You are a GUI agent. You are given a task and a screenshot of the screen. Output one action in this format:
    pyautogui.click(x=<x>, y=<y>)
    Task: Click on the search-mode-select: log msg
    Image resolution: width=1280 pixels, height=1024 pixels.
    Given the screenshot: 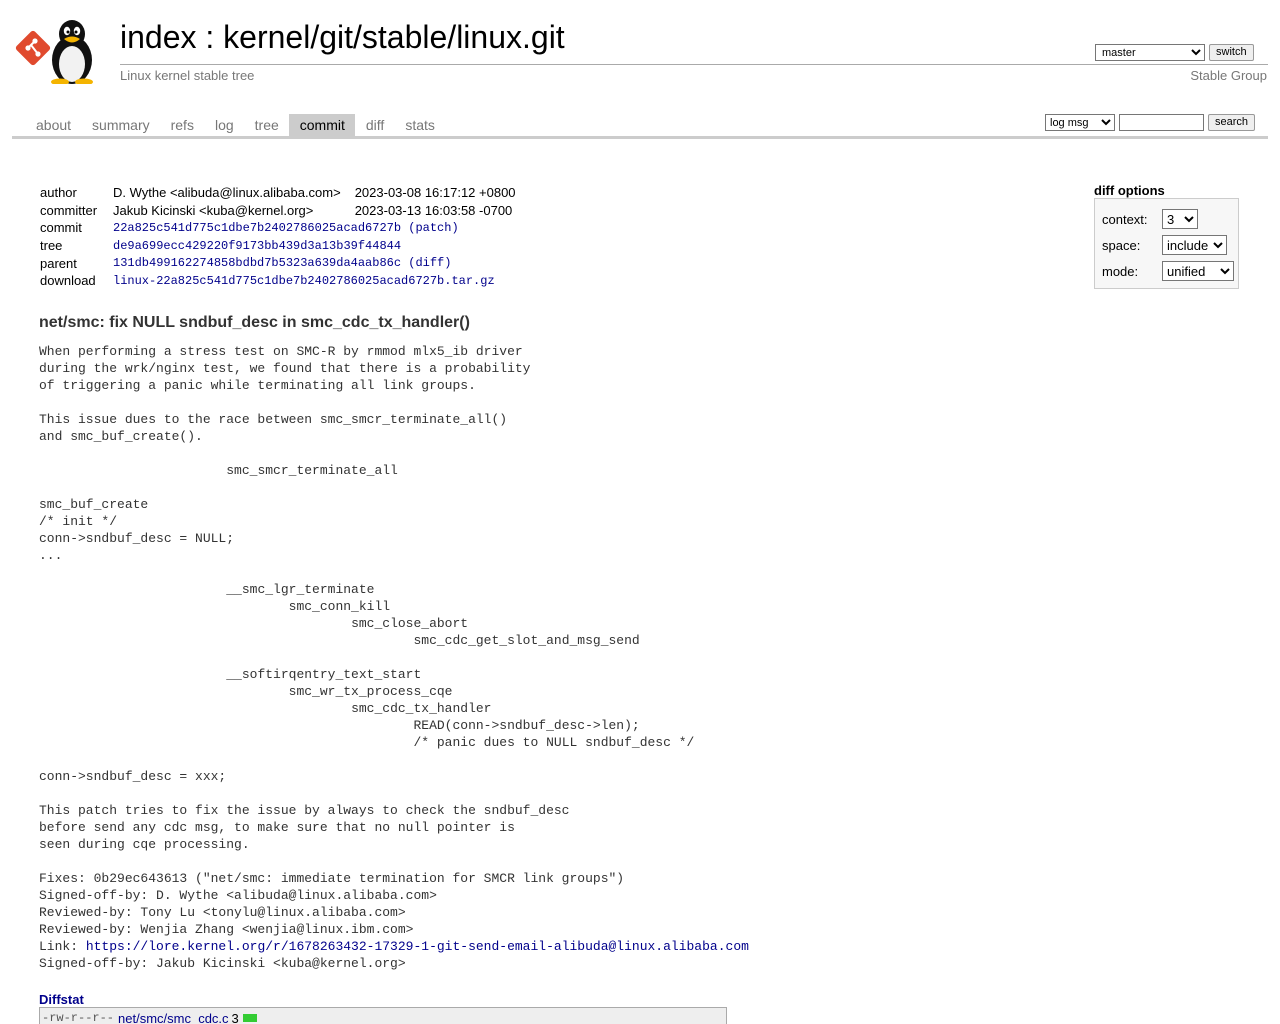 What is the action you would take?
    pyautogui.click(x=1080, y=122)
    